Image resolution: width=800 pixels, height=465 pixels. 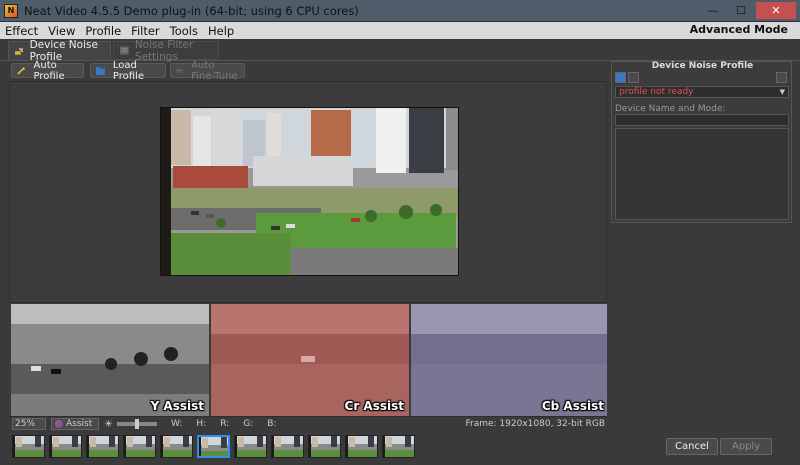 I want to click on chevron-down-icon: ▼, so click(x=782, y=92).